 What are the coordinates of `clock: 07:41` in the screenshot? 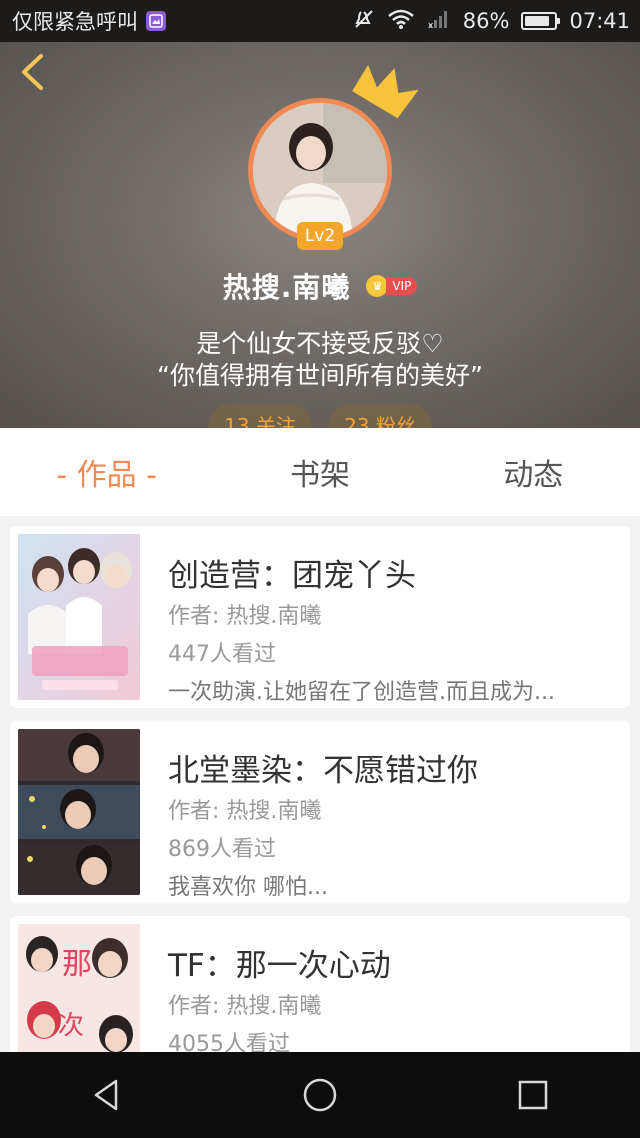 It's located at (599, 21).